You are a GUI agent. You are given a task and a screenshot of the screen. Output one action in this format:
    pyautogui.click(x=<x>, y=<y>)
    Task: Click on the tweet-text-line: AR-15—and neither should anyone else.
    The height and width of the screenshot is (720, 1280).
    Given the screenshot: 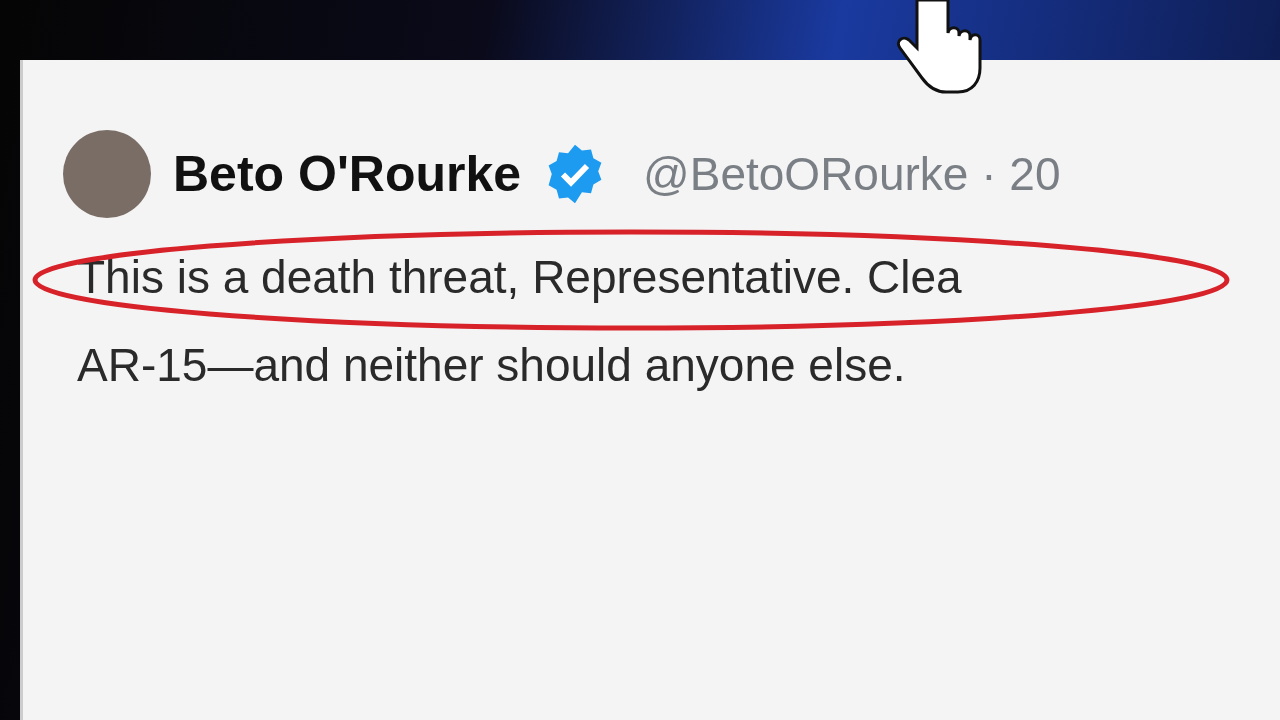 What is the action you would take?
    pyautogui.click(x=491, y=365)
    